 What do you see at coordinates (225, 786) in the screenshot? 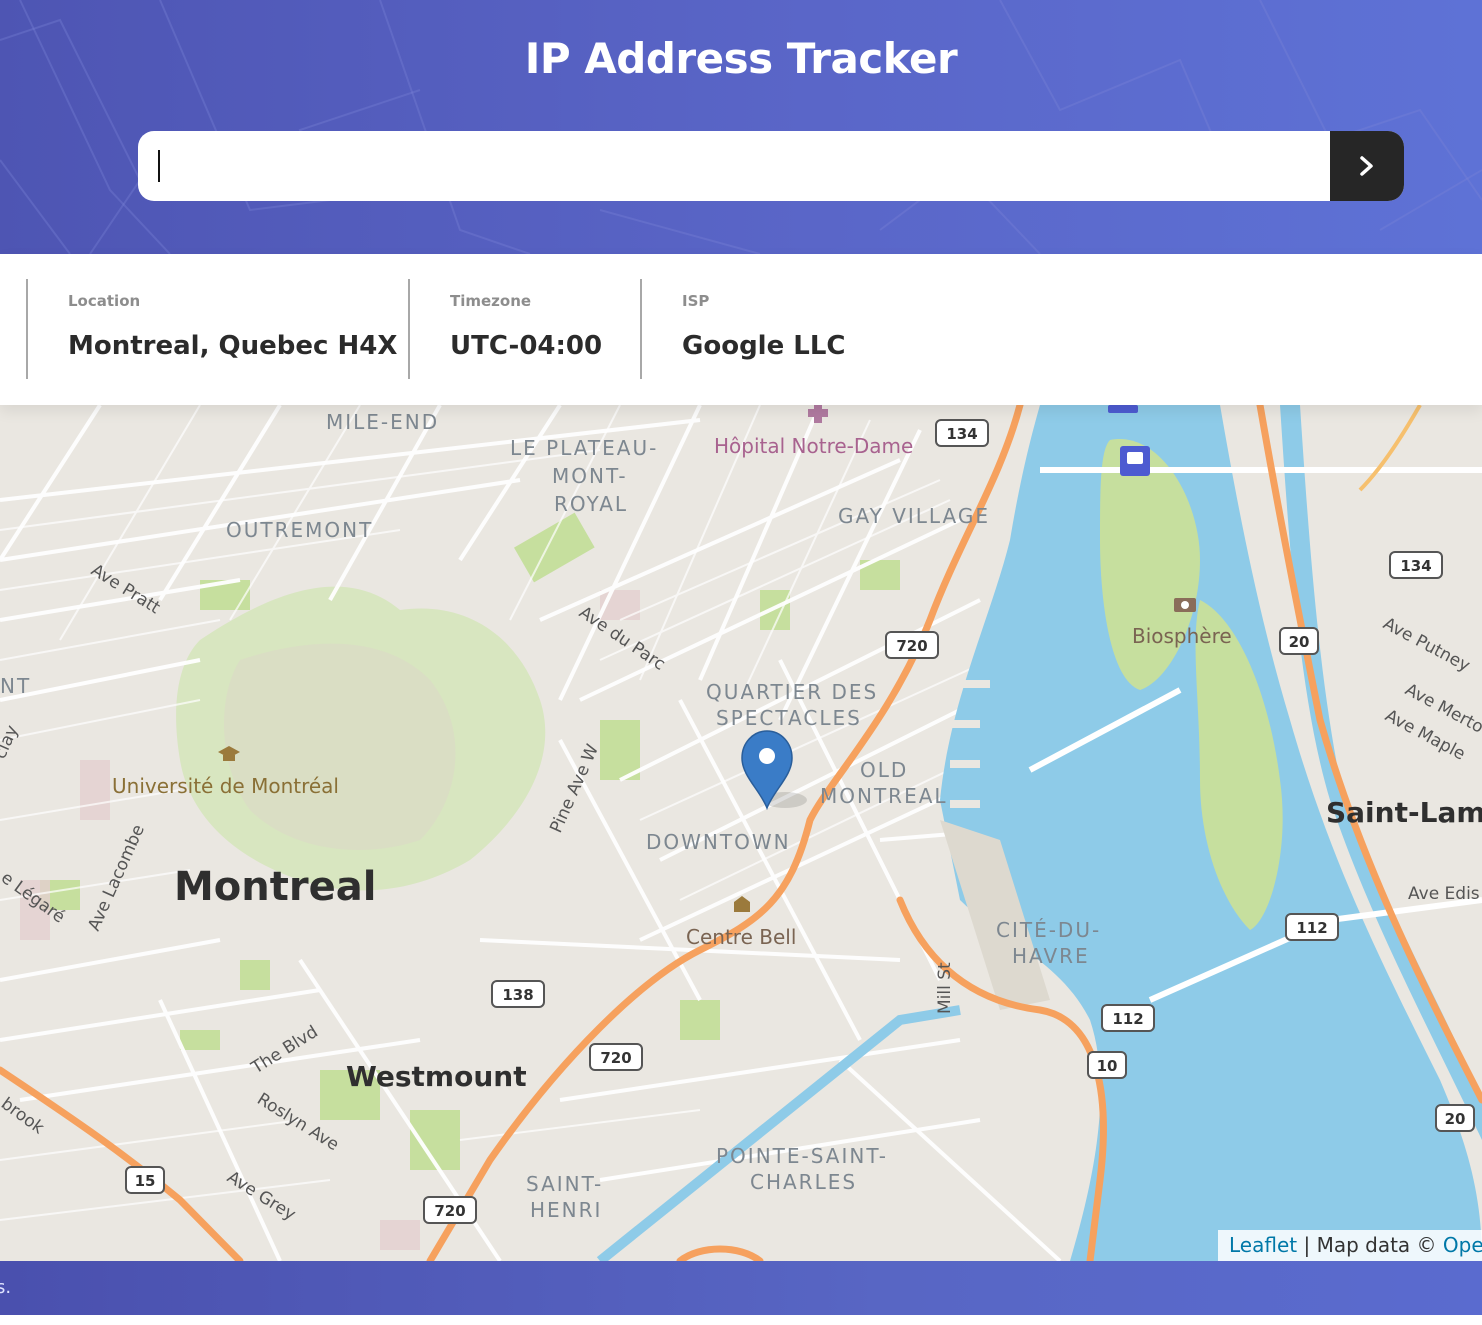
I see `label-universite: Université de Montréal` at bounding box center [225, 786].